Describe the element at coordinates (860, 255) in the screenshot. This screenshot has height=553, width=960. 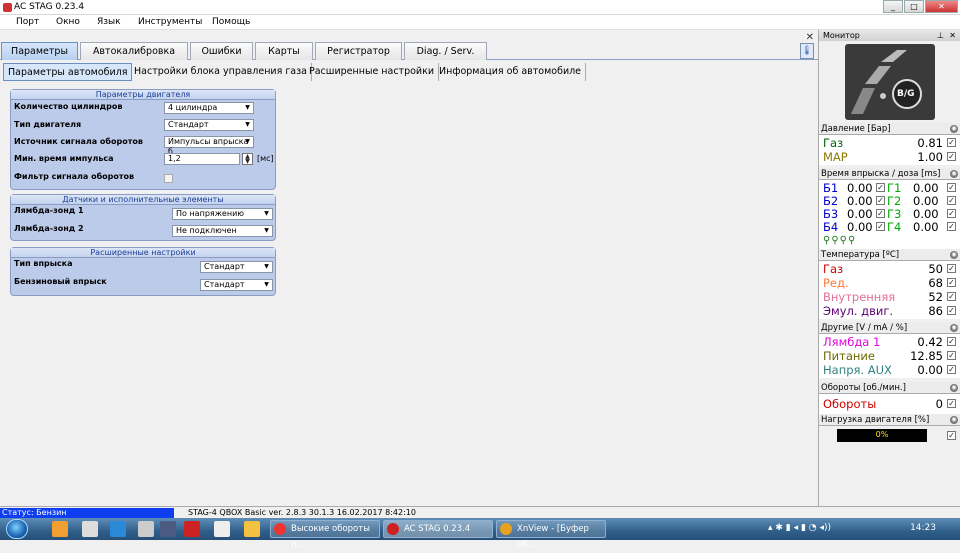
I see `temperature-header-text: Температура [ºC]` at that location.